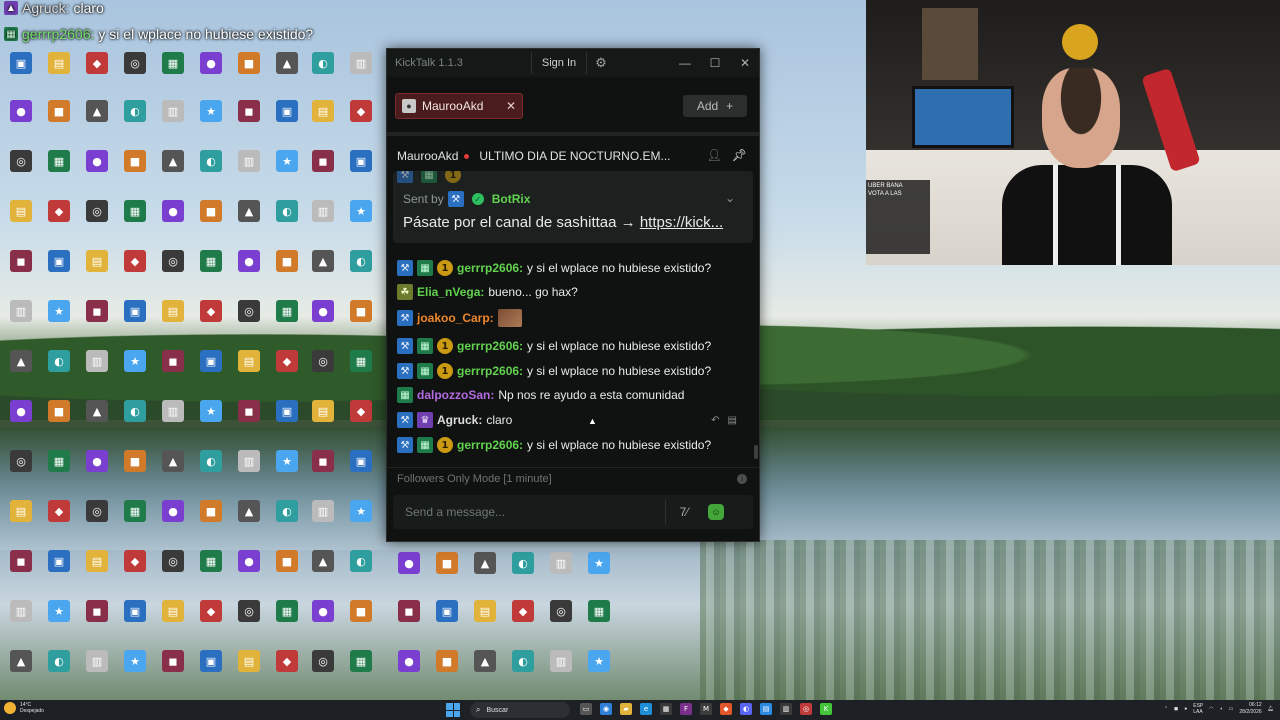 This screenshot has height=720, width=1280. Describe the element at coordinates (459, 106) in the screenshot. I see `tab-maurooakd: ● MaurooAkd ✕` at that location.